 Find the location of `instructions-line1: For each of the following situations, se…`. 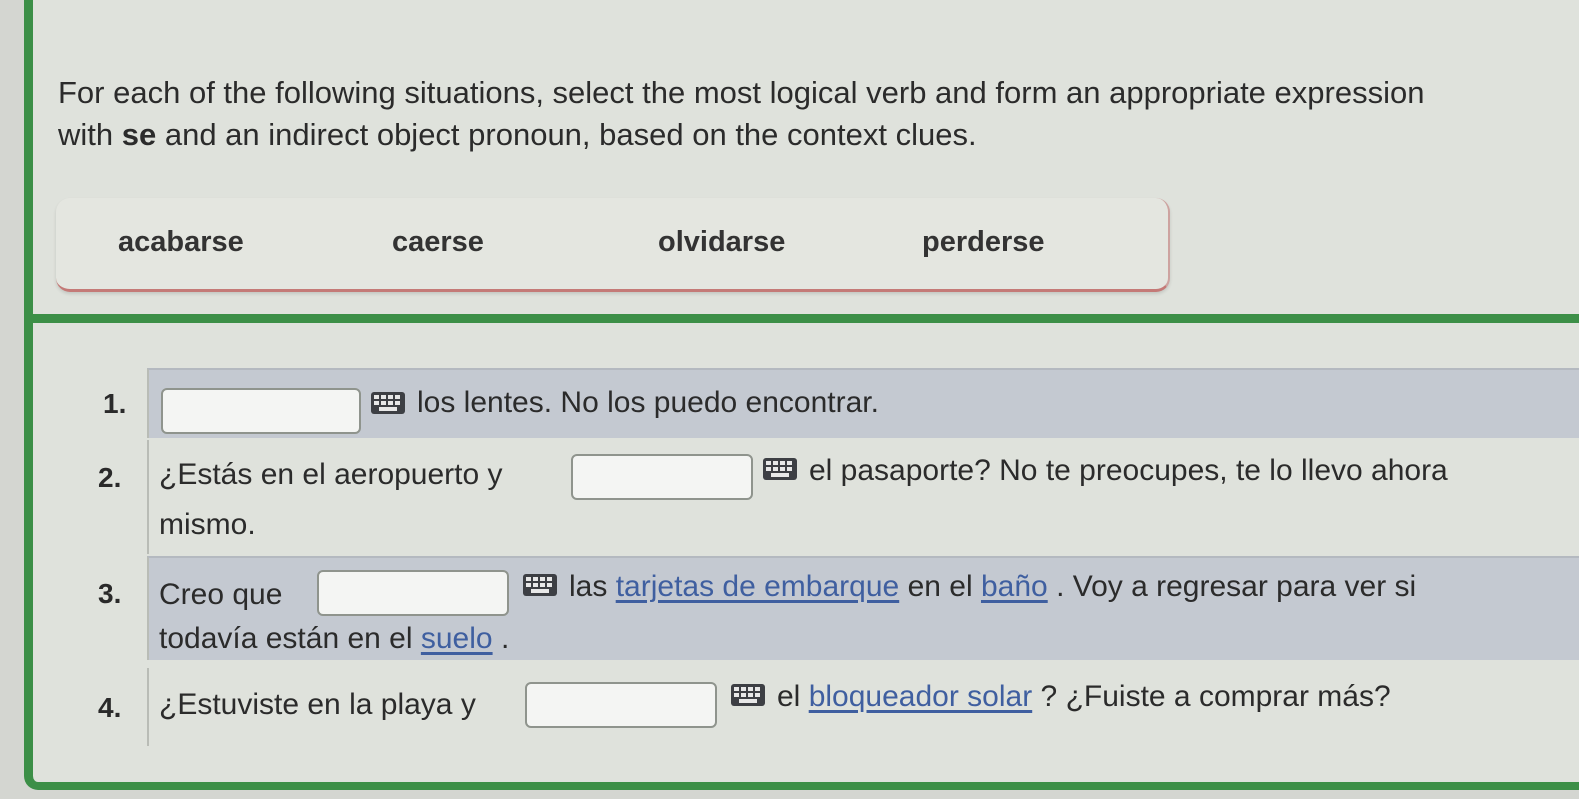

instructions-line1: For each of the following situations, se… is located at coordinates (741, 92).